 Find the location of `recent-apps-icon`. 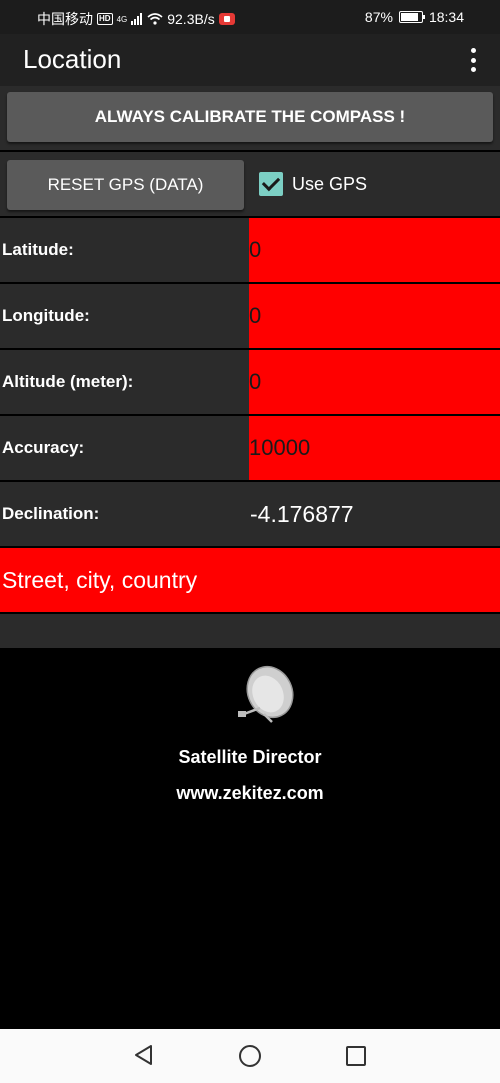

recent-apps-icon is located at coordinates (356, 1056).